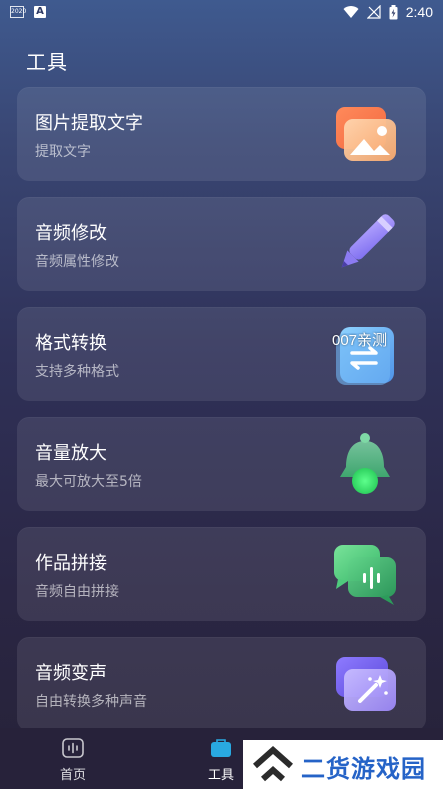  I want to click on tool-card-title: 图片提取文字, so click(89, 123).